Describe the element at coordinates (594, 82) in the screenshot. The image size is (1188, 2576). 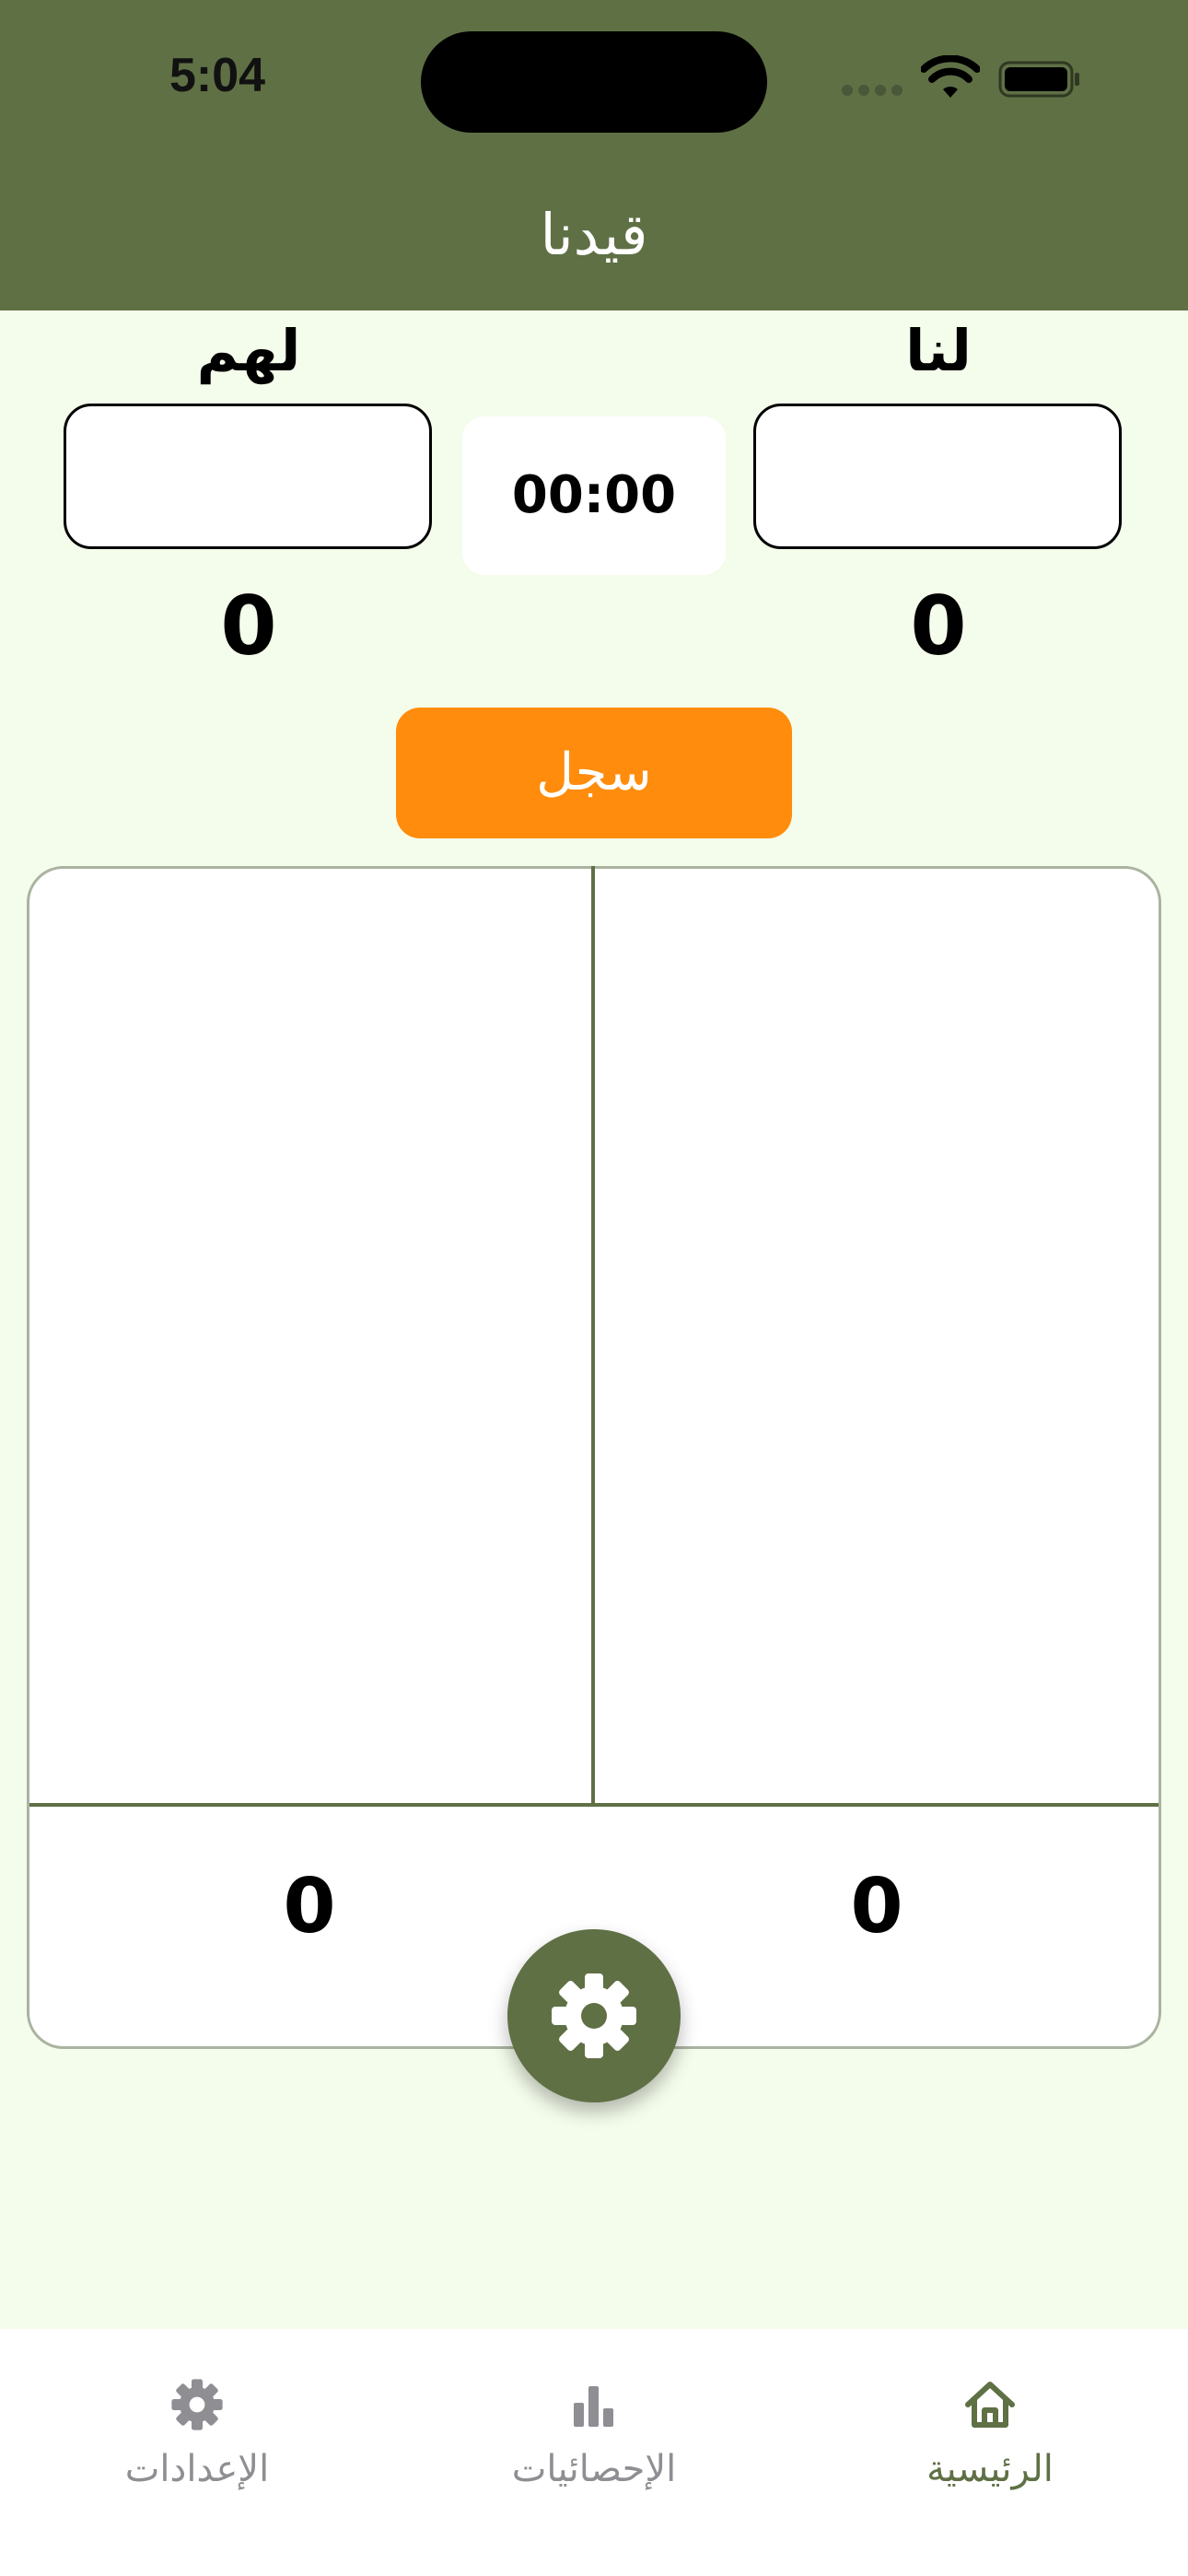
I see `dynamic-island` at that location.